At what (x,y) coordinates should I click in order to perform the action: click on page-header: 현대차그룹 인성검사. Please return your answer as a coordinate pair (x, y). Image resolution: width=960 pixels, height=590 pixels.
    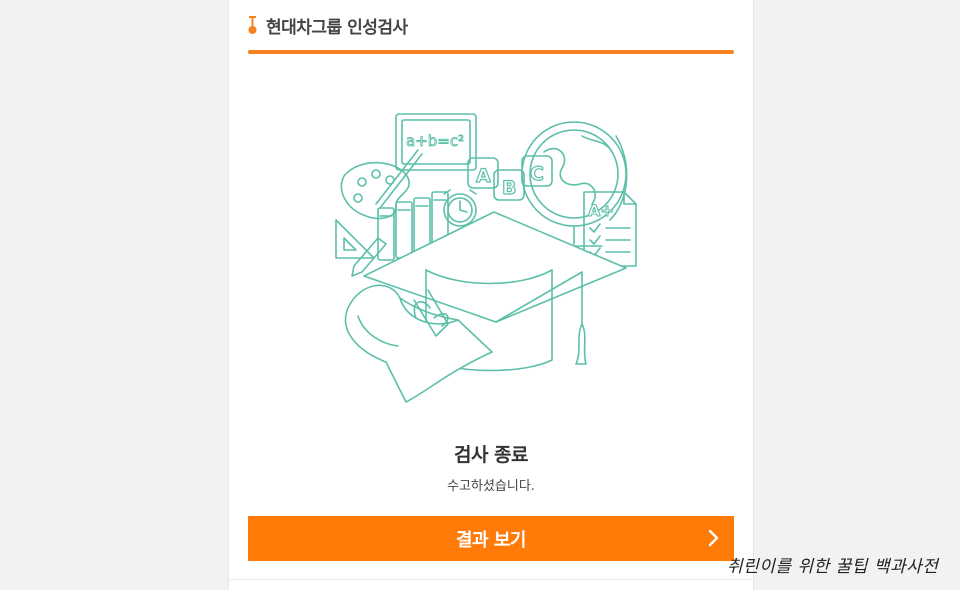
    Looking at the image, I should click on (328, 25).